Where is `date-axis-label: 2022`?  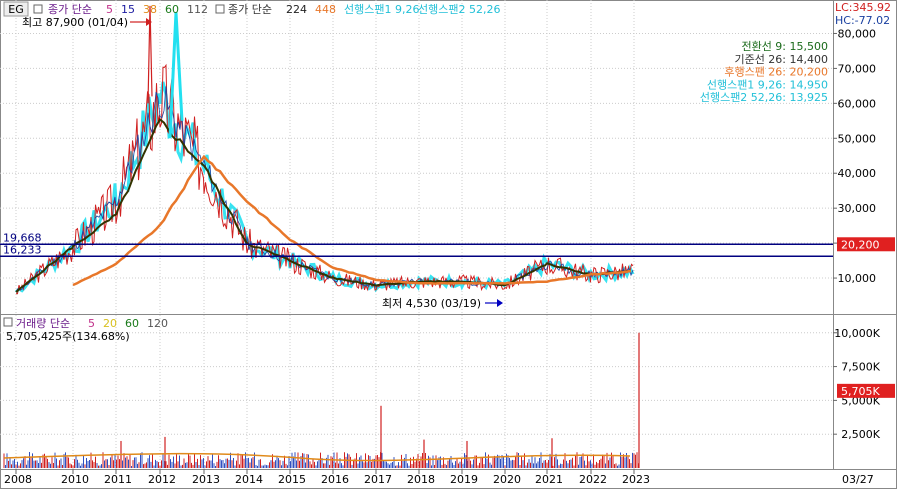 date-axis-label: 2022 is located at coordinates (593, 479).